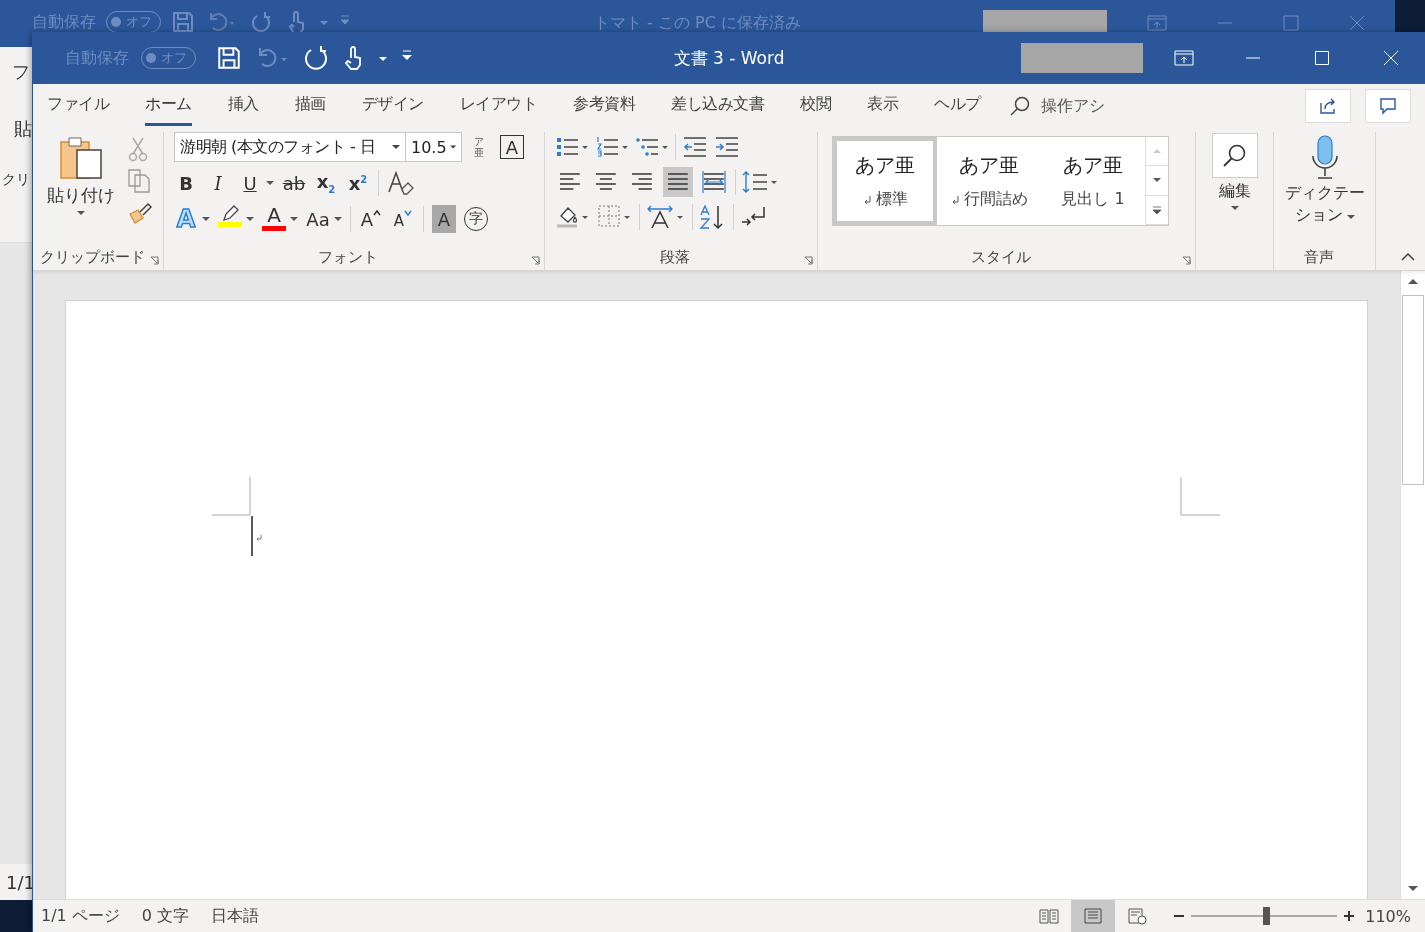  Describe the element at coordinates (572, 147) in the screenshot. I see `bullets-icon` at that location.